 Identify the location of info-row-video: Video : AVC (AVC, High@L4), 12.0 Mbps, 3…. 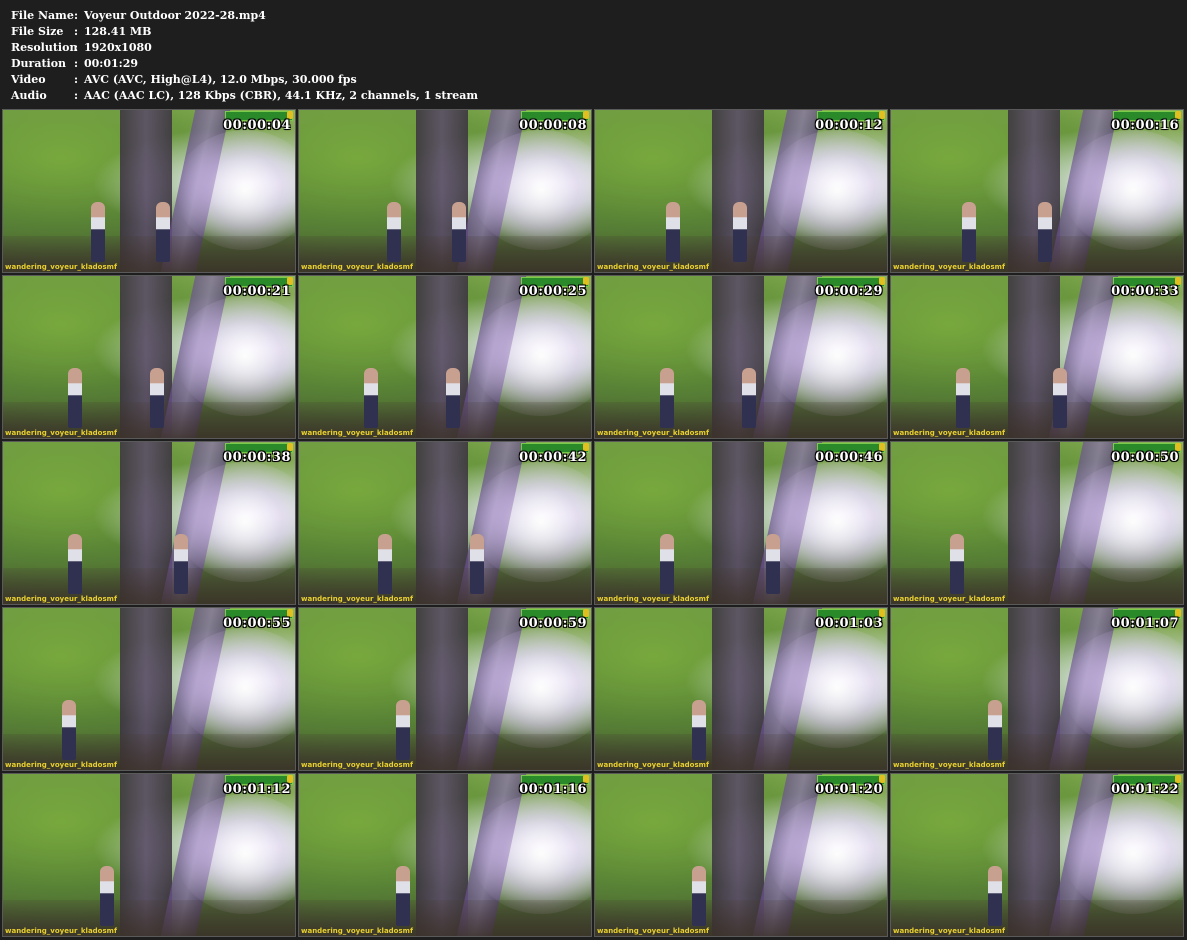
(244, 80).